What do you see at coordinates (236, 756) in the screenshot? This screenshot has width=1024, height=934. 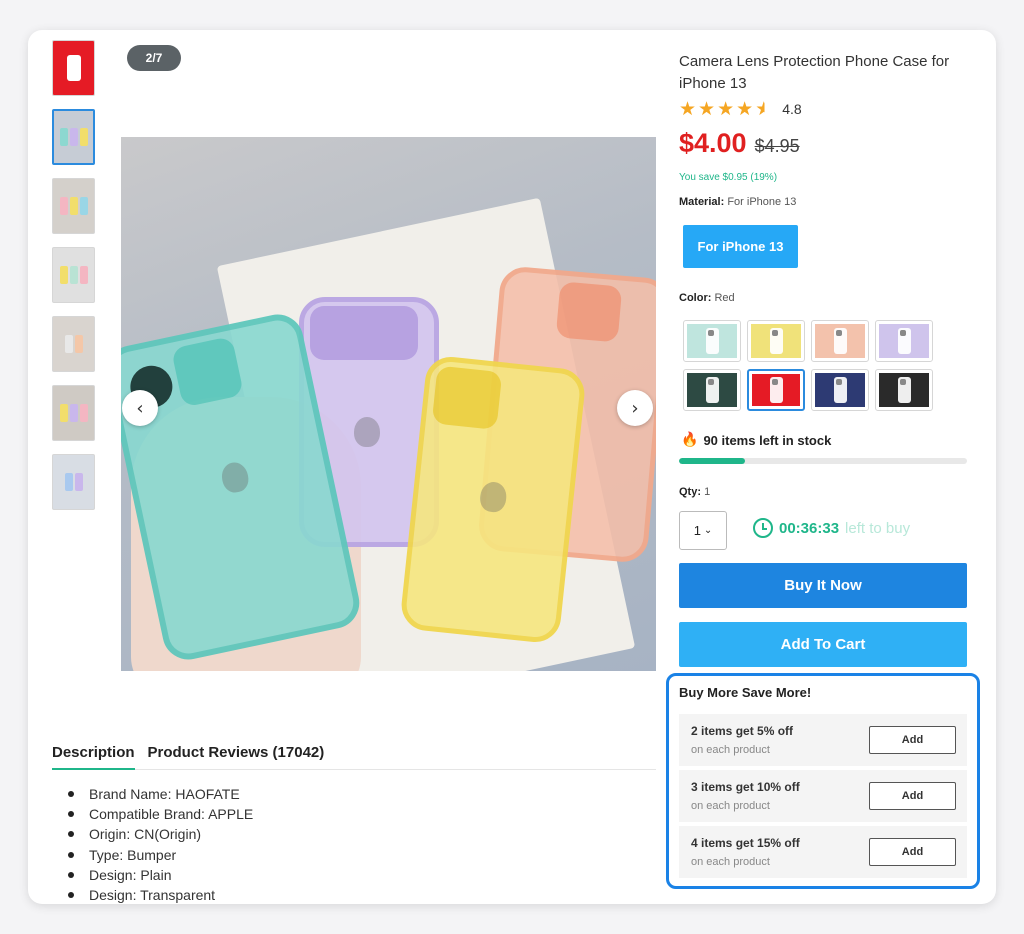 I see `tab-reviews: Product Reviews (17042)` at bounding box center [236, 756].